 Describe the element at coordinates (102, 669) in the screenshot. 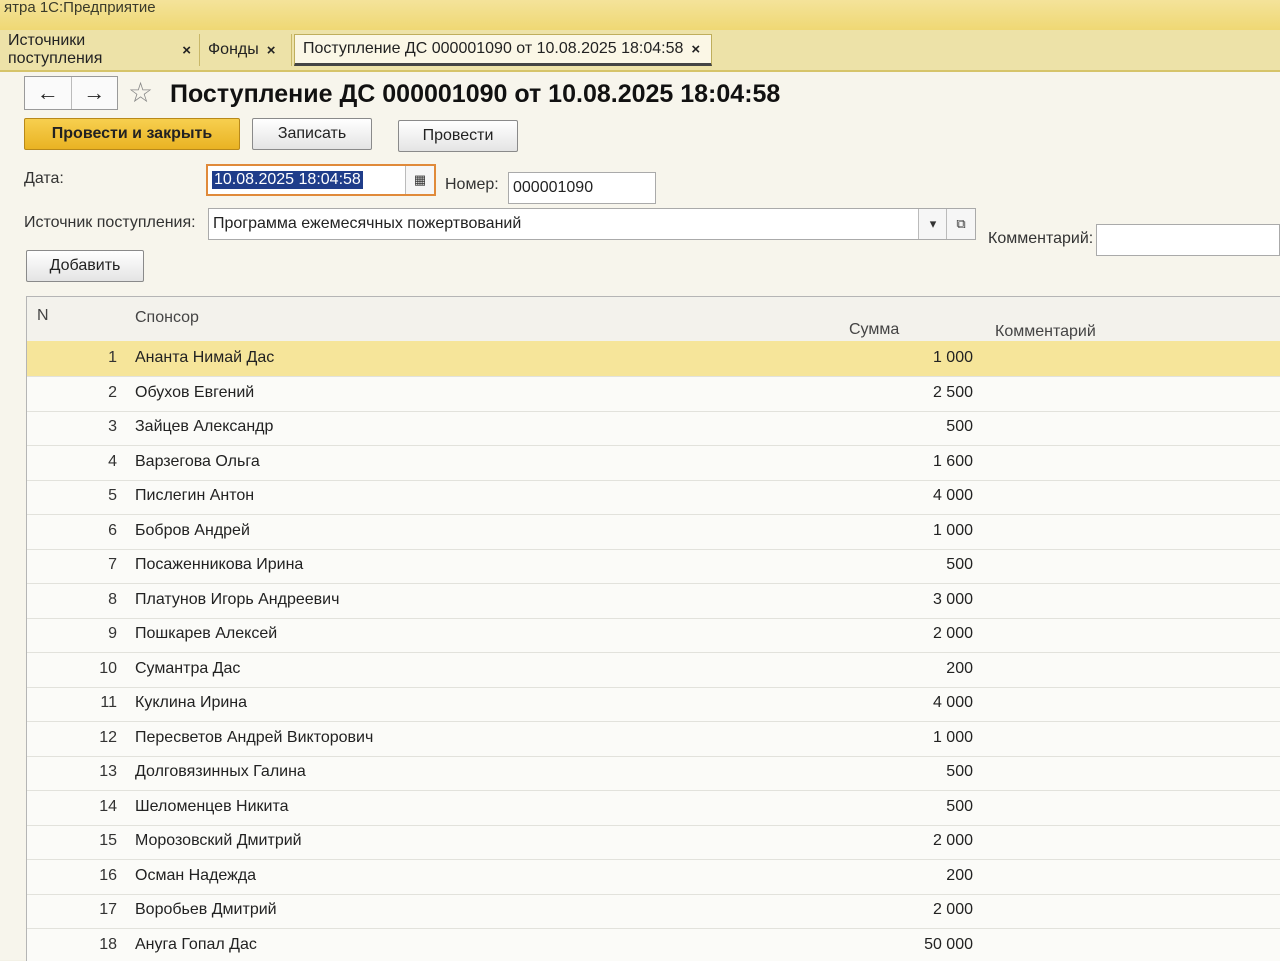

I see `row-number: 10` at that location.